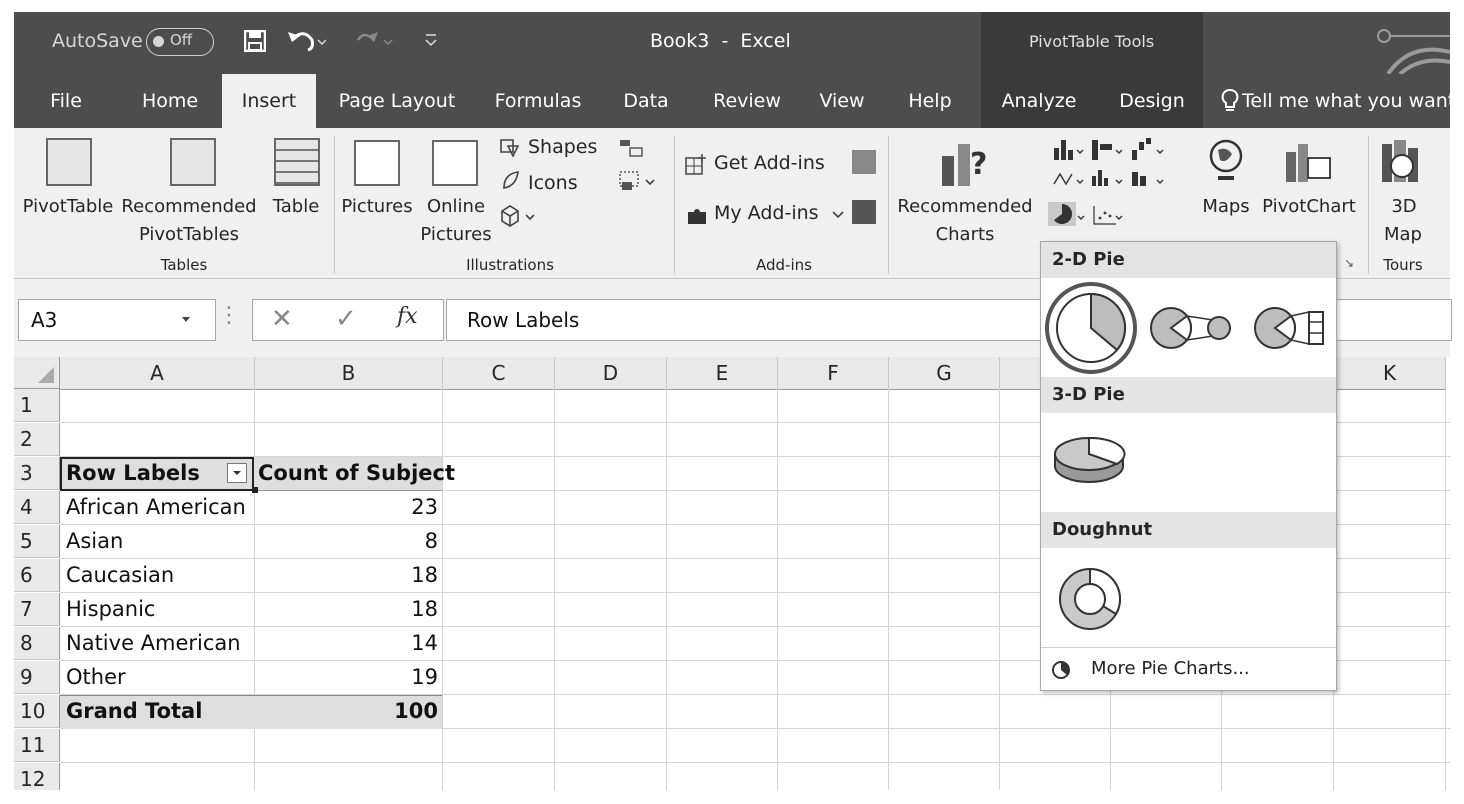 The width and height of the screenshot is (1464, 804). I want to click on pivot-row-label: Native American, so click(153, 643).